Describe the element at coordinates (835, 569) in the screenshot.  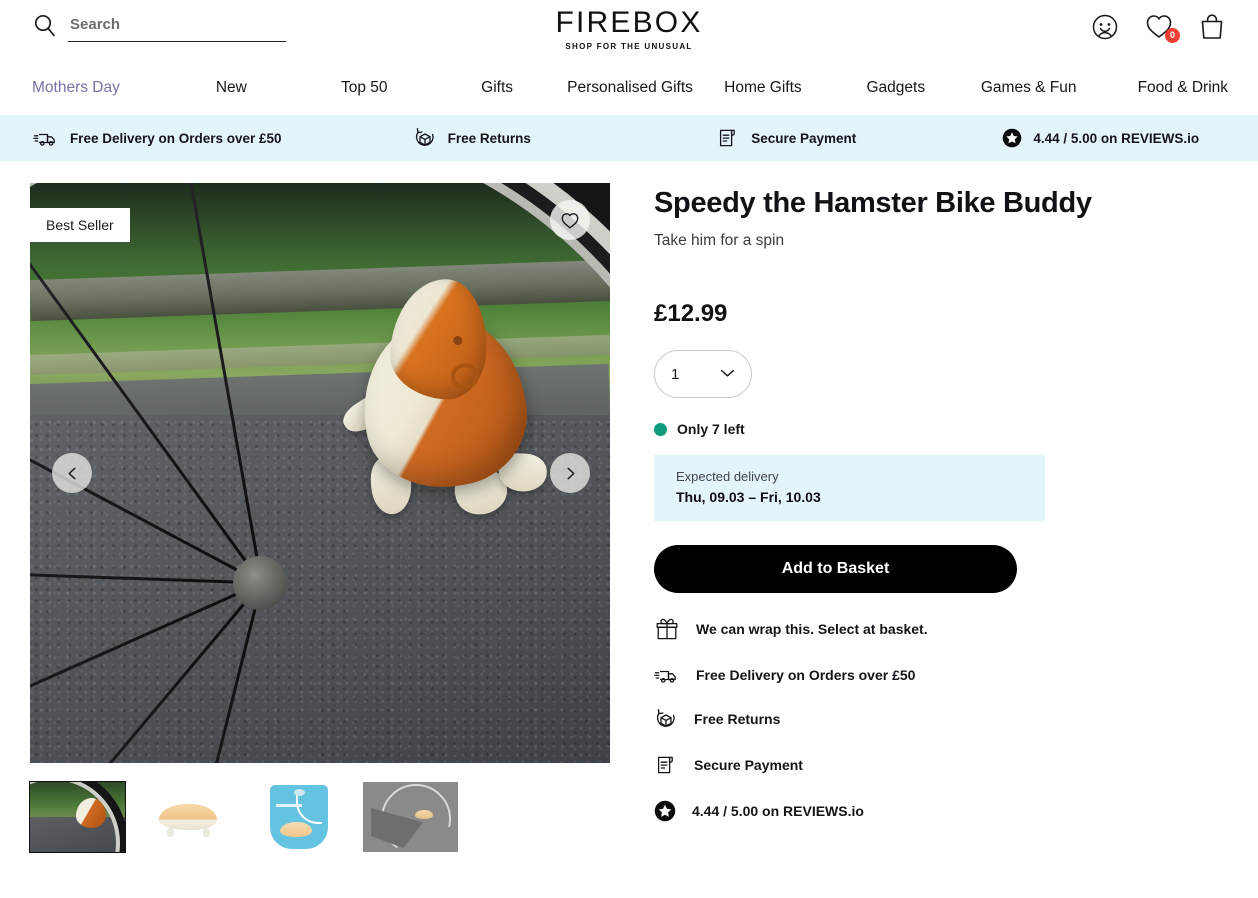
I see `add-to-basket-button: Add to Basket` at that location.